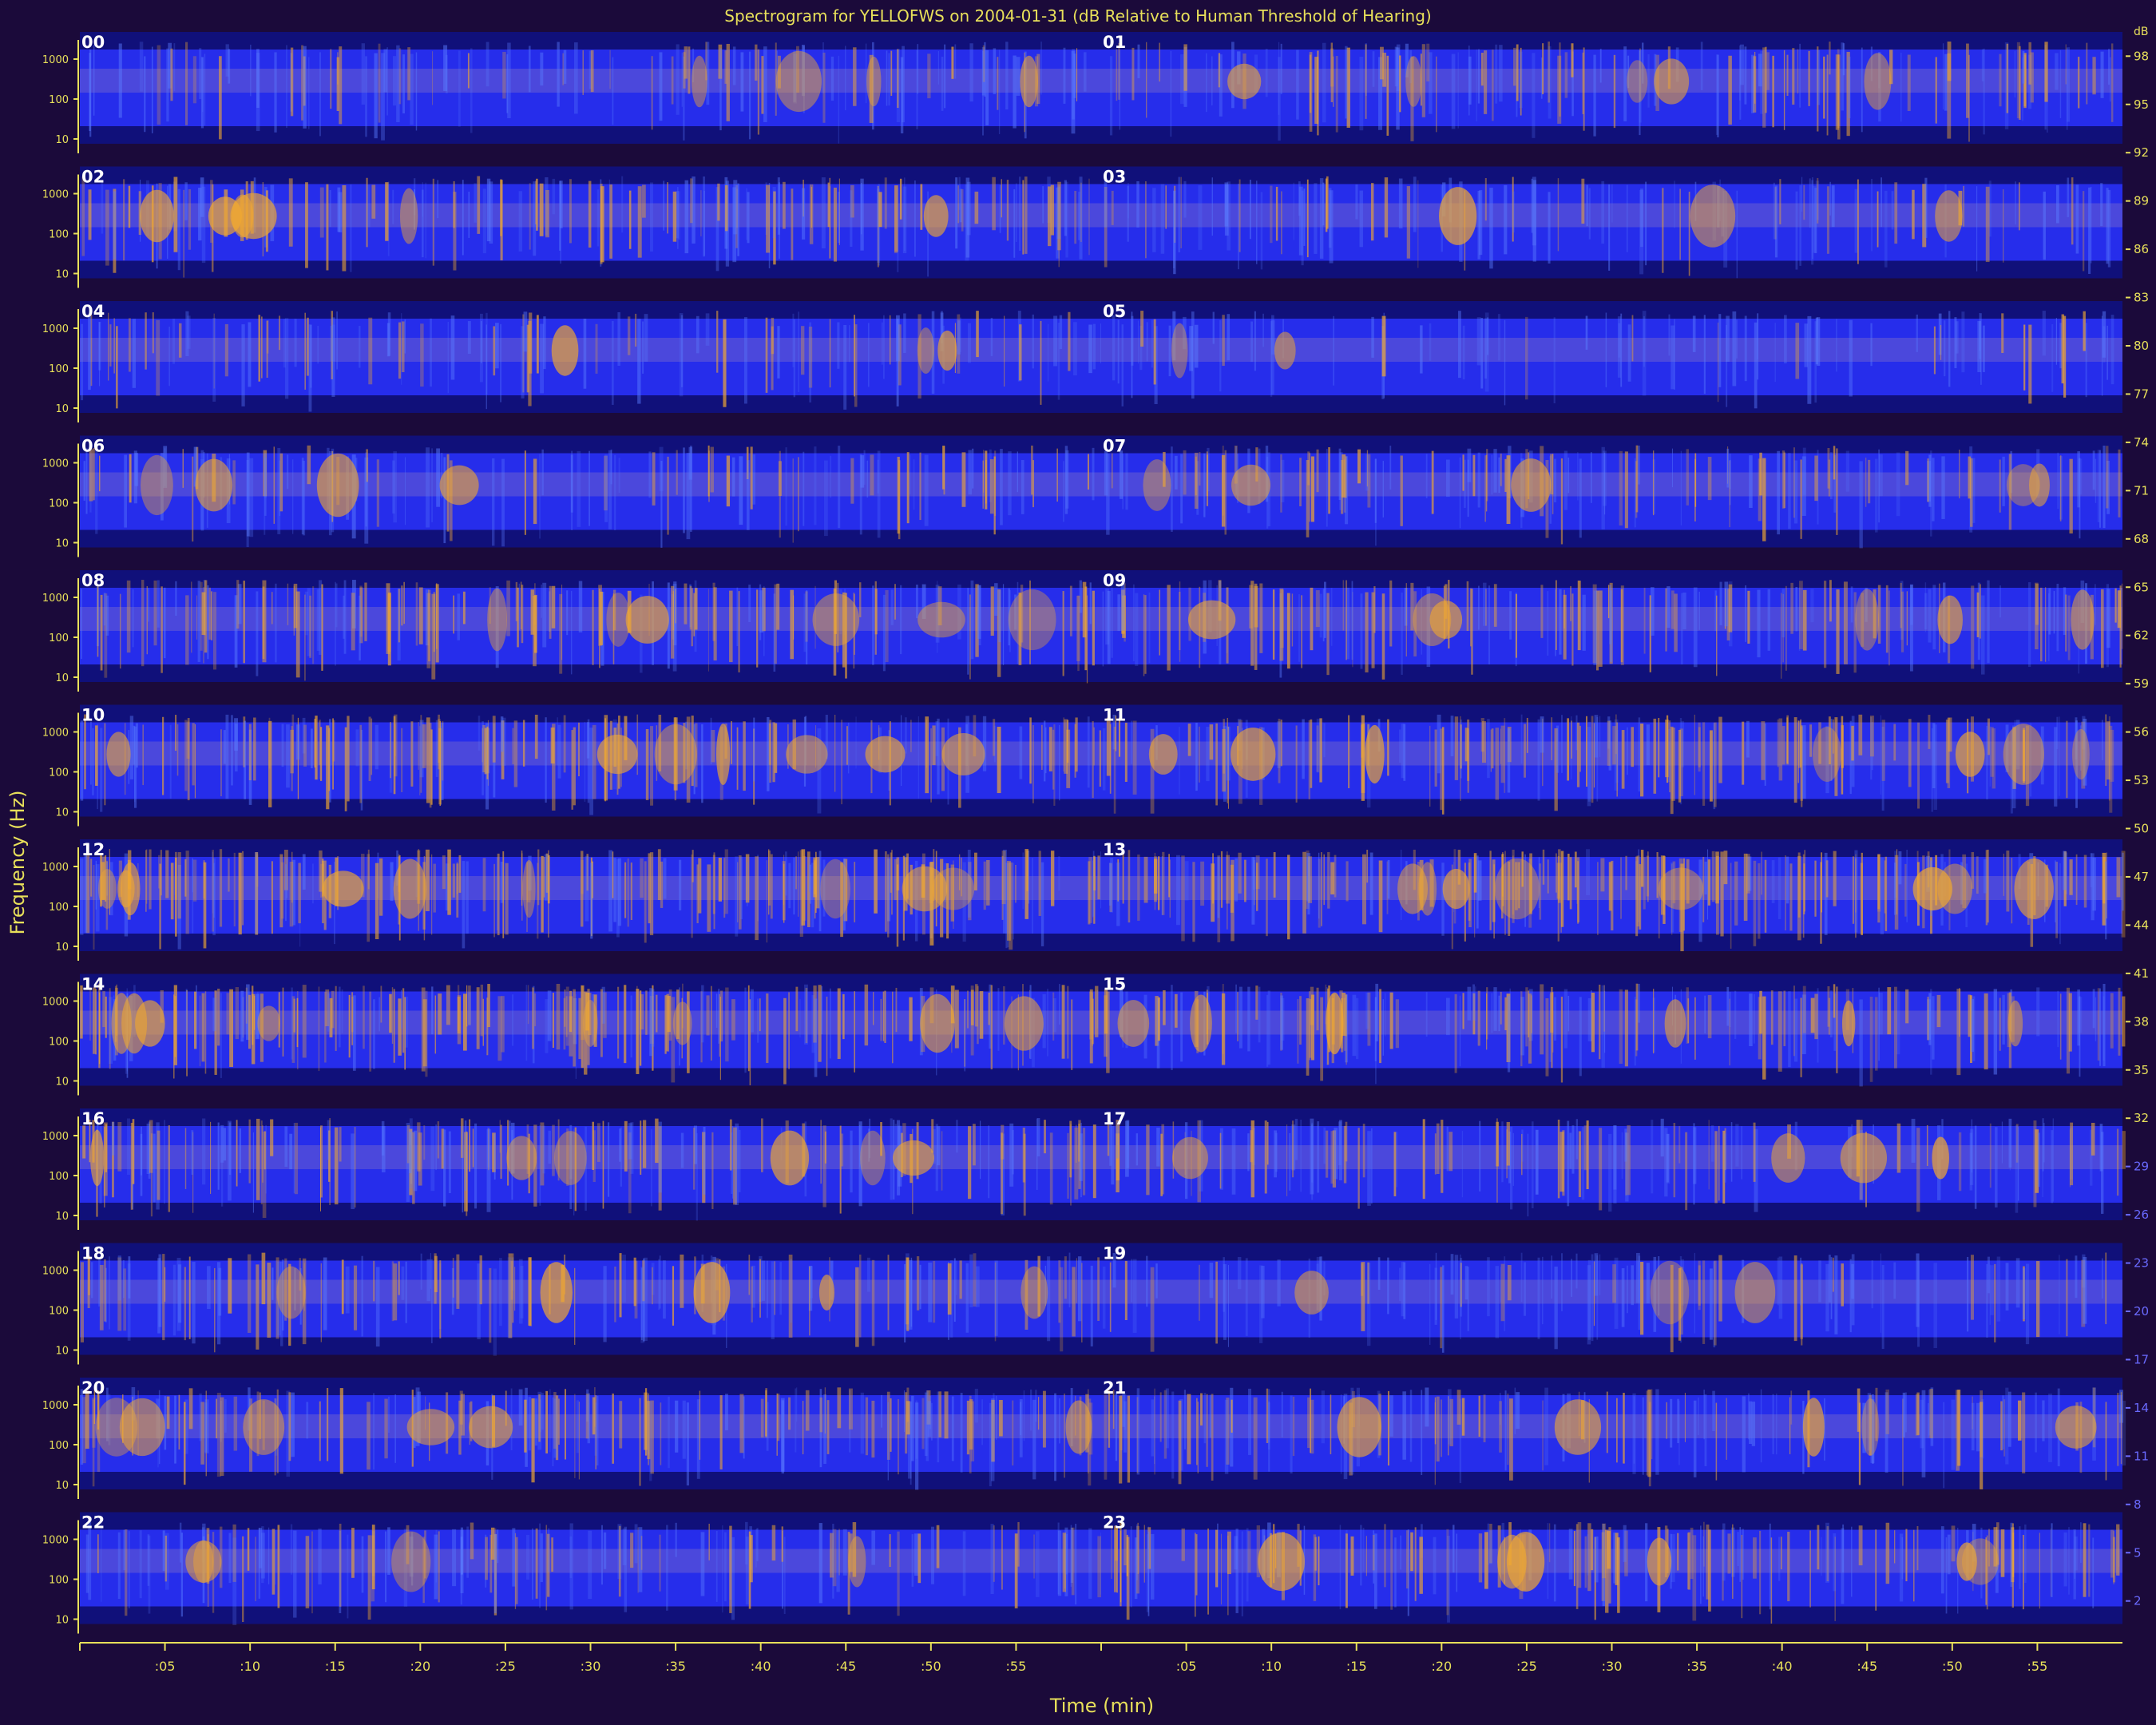 The image size is (2156, 1725). I want to click on hour-label: 15, so click(1114, 985).